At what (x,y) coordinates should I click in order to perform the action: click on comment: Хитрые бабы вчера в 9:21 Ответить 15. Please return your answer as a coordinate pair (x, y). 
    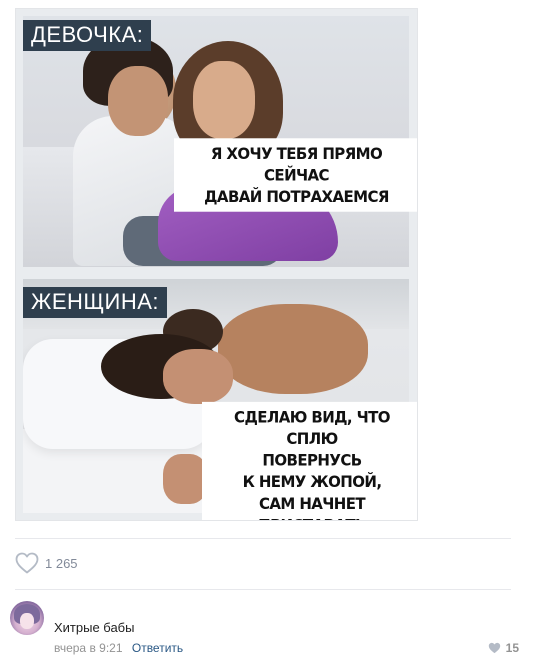
    Looking at the image, I should click on (267, 628).